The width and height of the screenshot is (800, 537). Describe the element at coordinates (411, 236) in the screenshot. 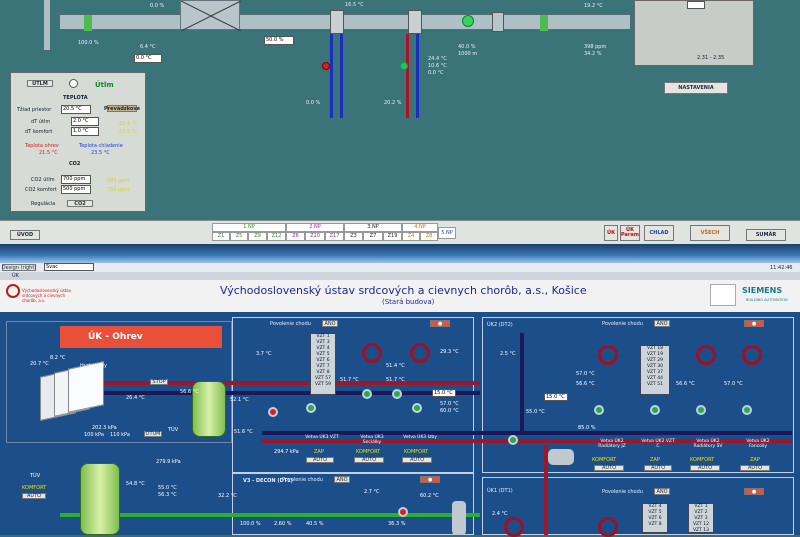

I see `zone-z4: Z4` at that location.